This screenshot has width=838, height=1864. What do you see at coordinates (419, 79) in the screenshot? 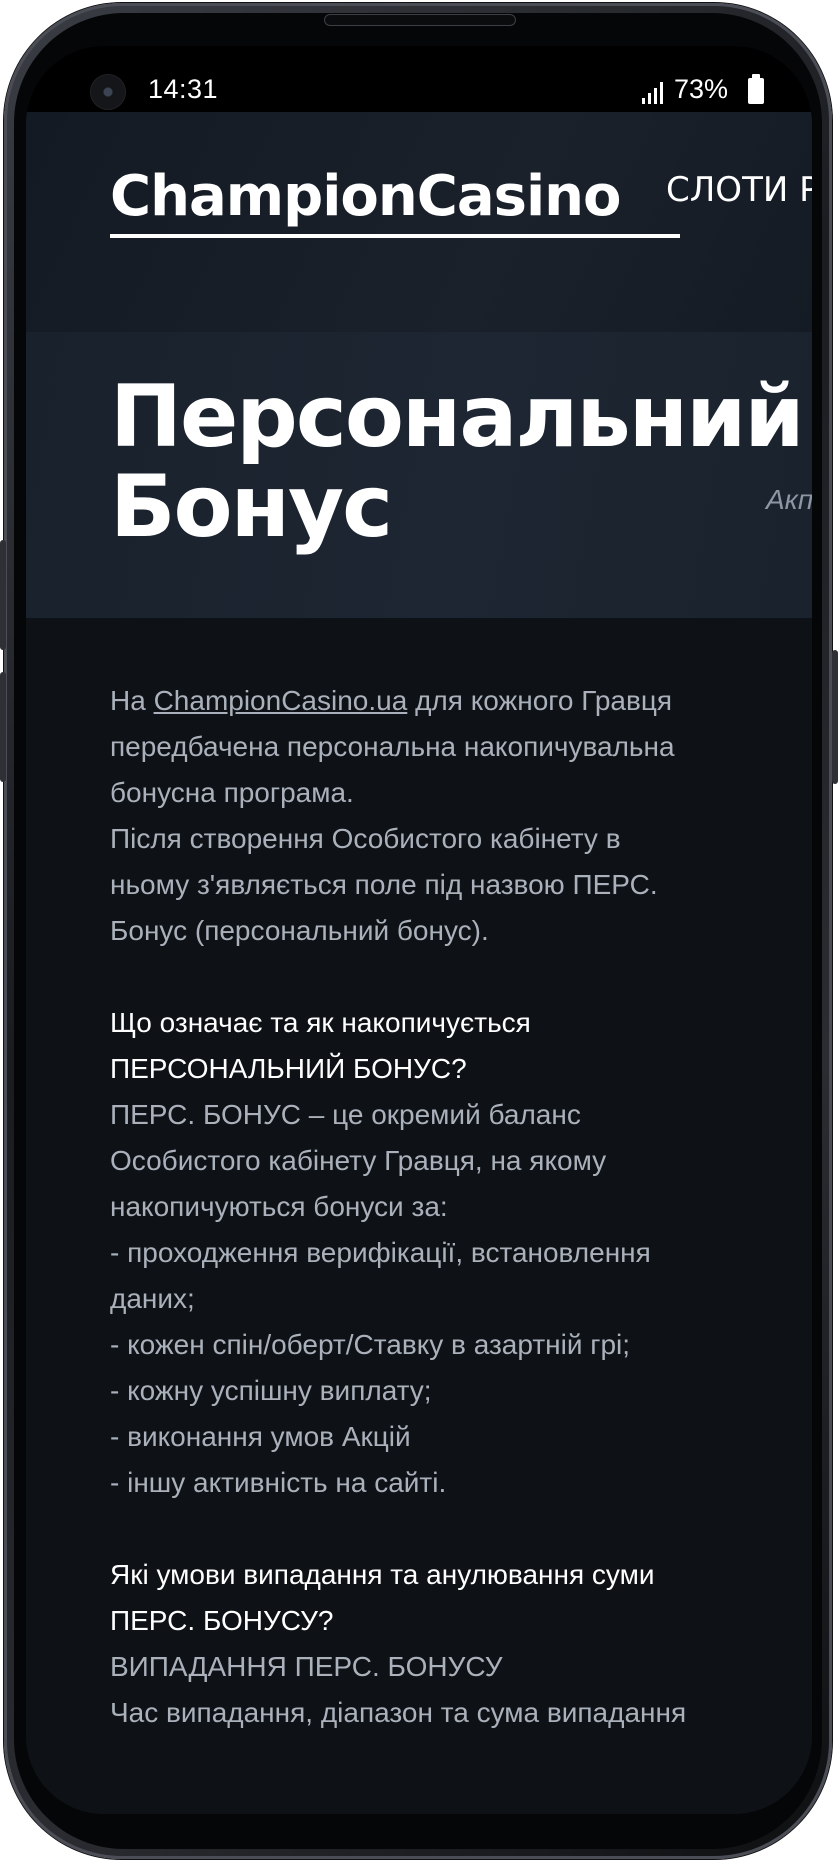
I see `status-bar: 14:31 73%` at bounding box center [419, 79].